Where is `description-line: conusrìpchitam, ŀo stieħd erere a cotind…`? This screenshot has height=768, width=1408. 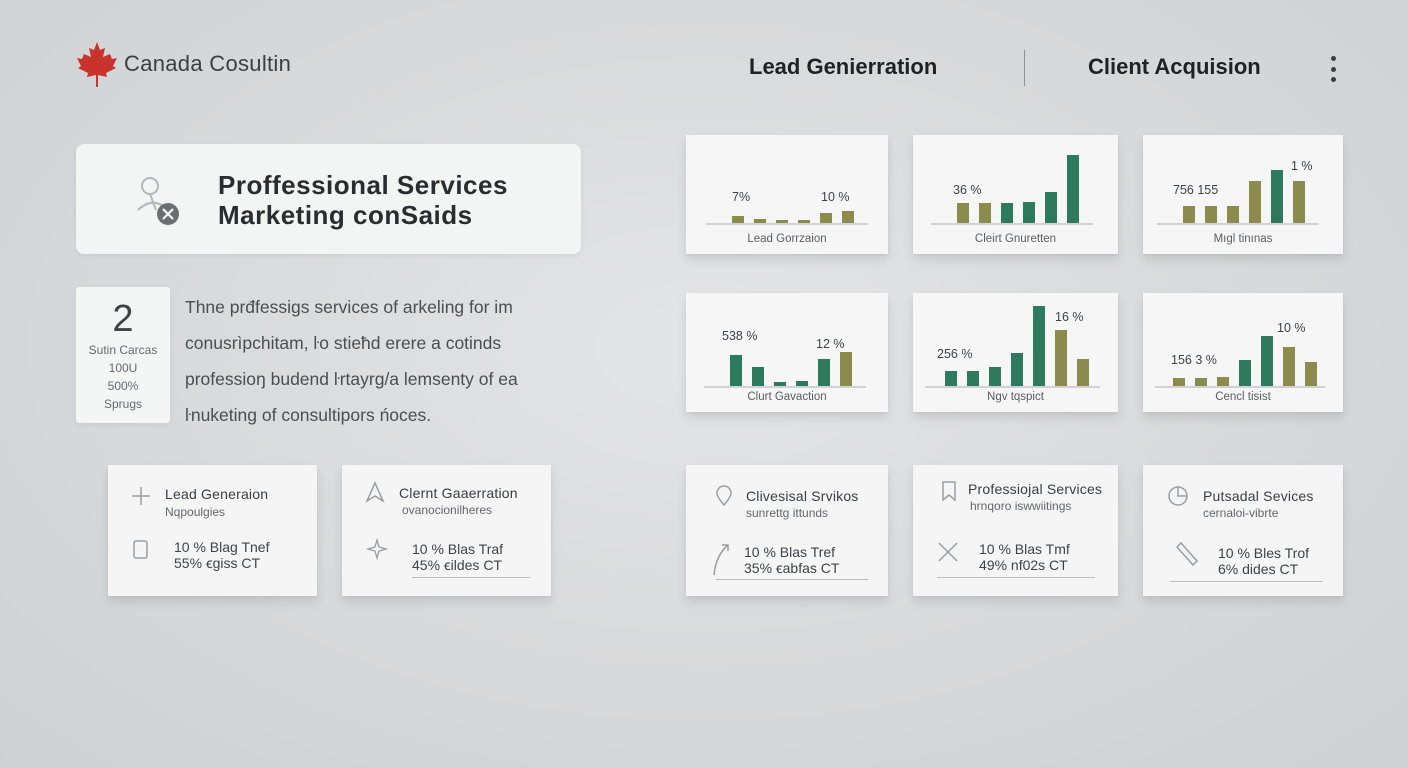
description-line: conusrìpchitam, ŀo stieħd erere a cotind… is located at coordinates (343, 343).